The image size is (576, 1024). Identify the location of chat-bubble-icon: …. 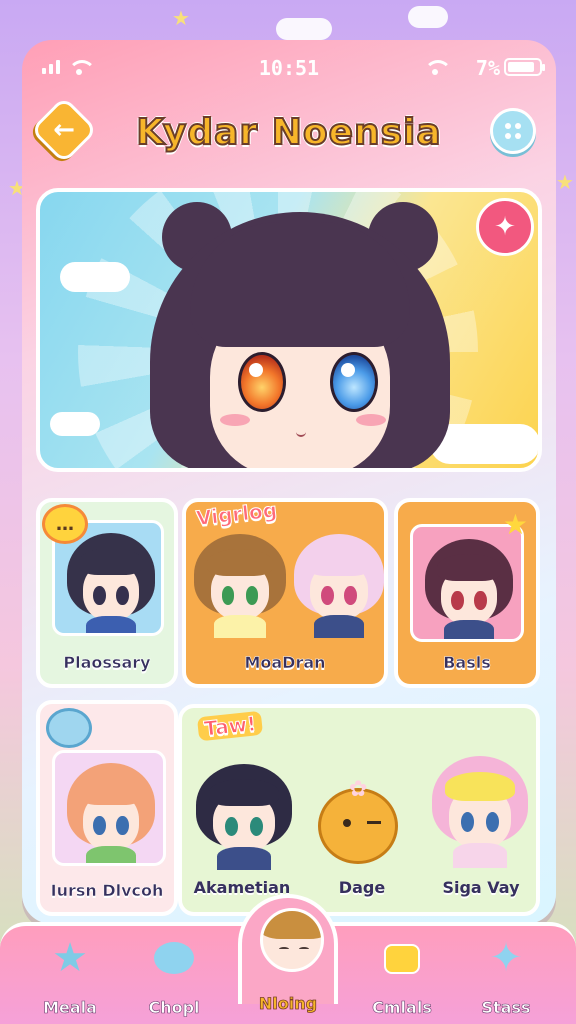
(65, 524).